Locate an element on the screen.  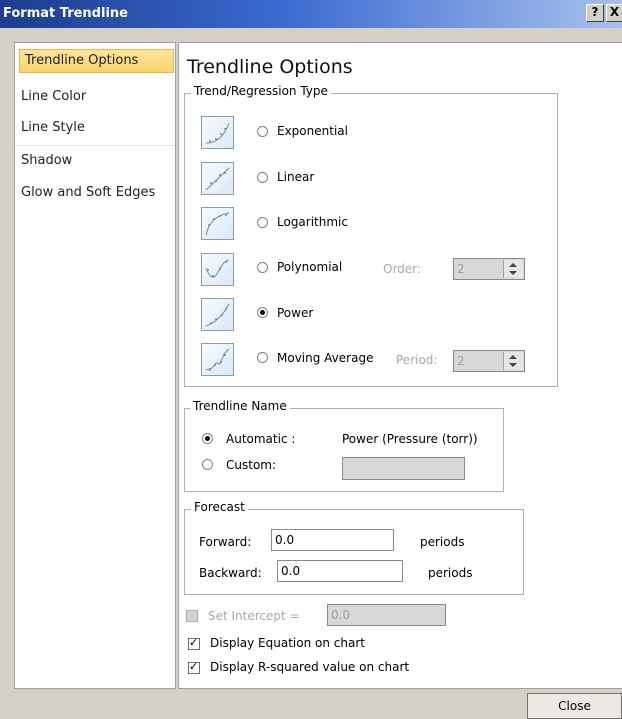
moving-average-icon is located at coordinates (217, 359).